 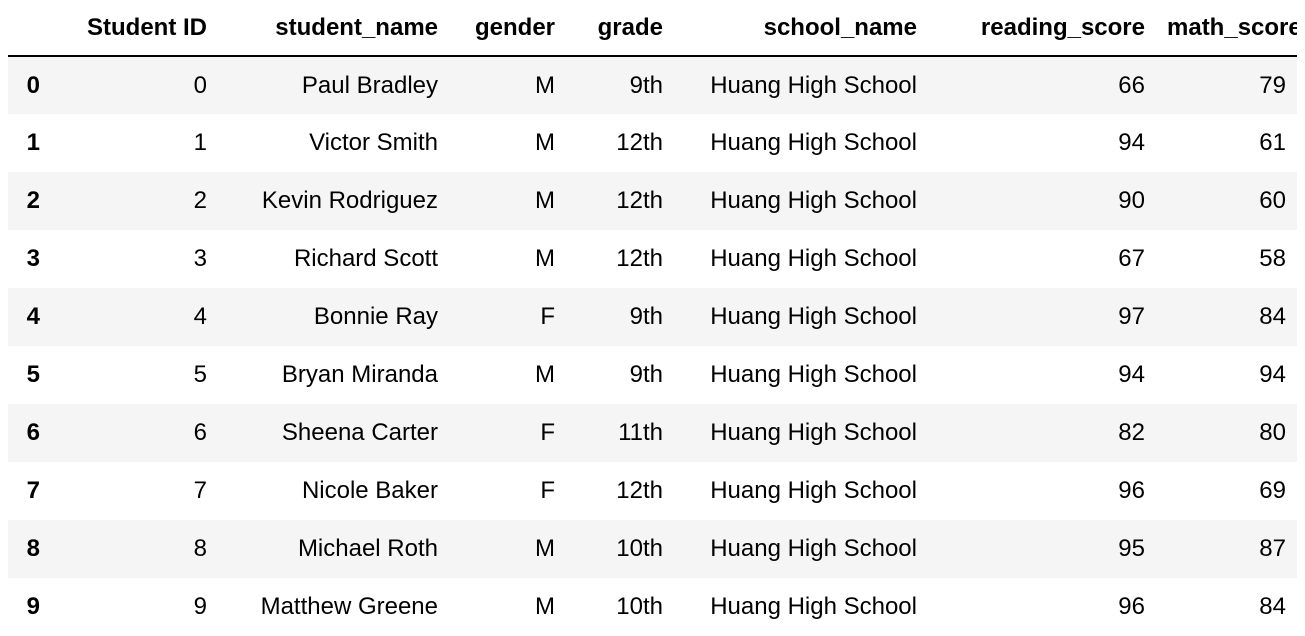 I want to click on student-name-cell: Kevin Rodriguez, so click(x=349, y=200).